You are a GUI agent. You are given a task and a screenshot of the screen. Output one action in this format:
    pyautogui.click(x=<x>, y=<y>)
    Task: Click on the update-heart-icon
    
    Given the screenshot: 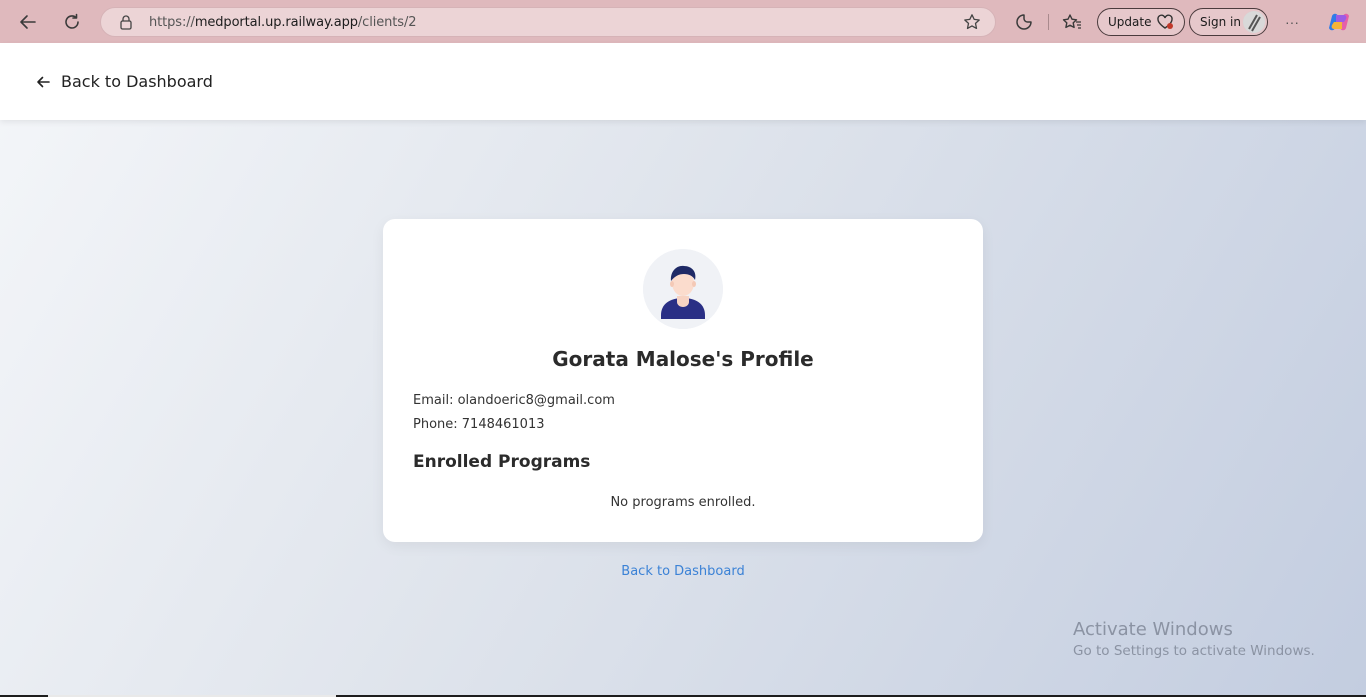 What is the action you would take?
    pyautogui.click(x=1165, y=23)
    